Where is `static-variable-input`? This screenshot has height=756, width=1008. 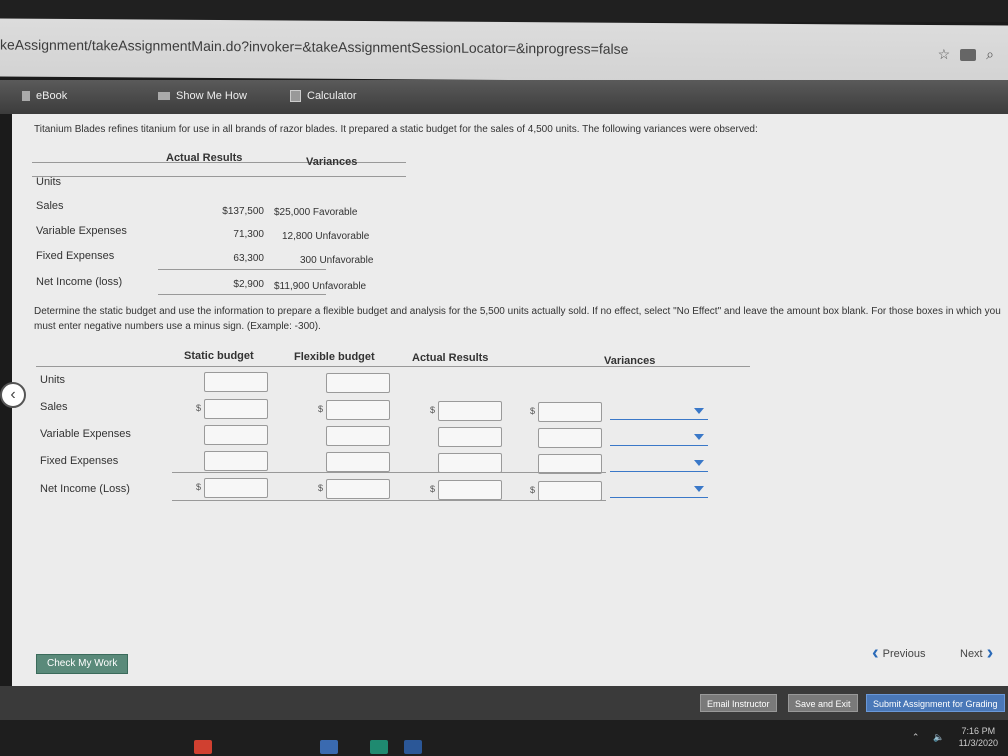
static-variable-input is located at coordinates (236, 435).